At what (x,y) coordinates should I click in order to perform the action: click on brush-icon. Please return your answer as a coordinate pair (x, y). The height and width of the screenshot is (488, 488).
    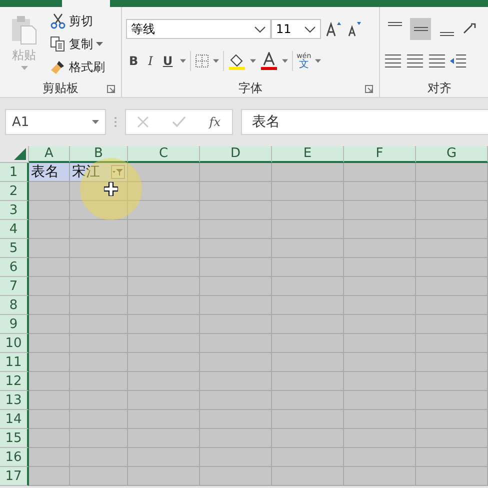
    Looking at the image, I should click on (58, 67).